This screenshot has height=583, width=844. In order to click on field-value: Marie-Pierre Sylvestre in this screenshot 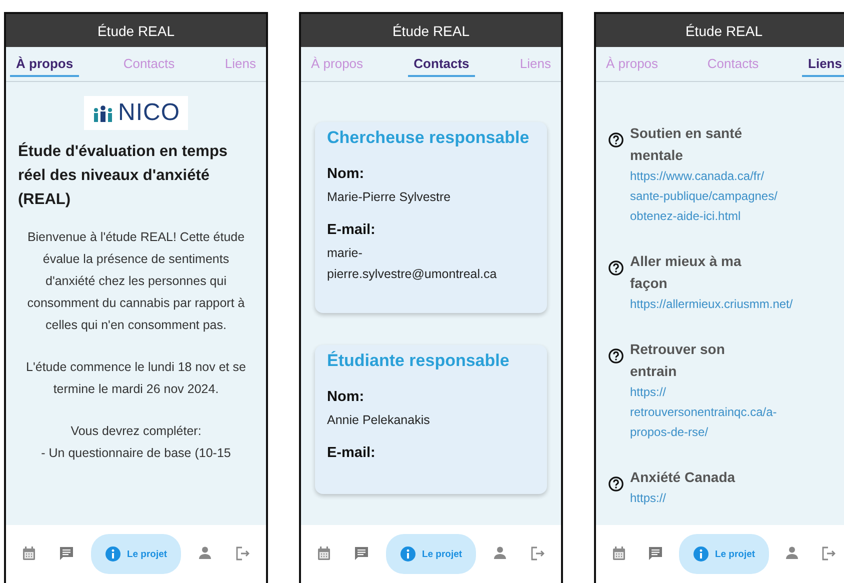, I will do `click(389, 197)`.